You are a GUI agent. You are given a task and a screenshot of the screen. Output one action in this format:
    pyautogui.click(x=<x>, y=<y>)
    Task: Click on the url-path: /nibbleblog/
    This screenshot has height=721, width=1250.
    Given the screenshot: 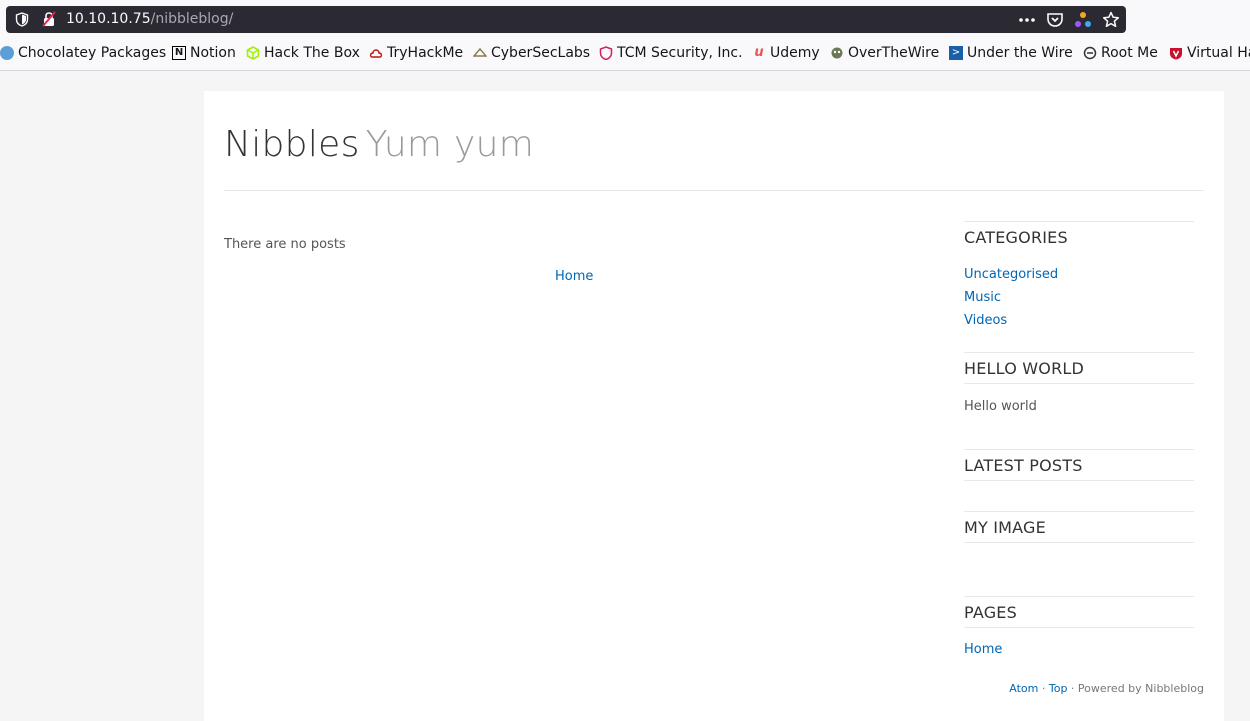 What is the action you would take?
    pyautogui.click(x=192, y=19)
    